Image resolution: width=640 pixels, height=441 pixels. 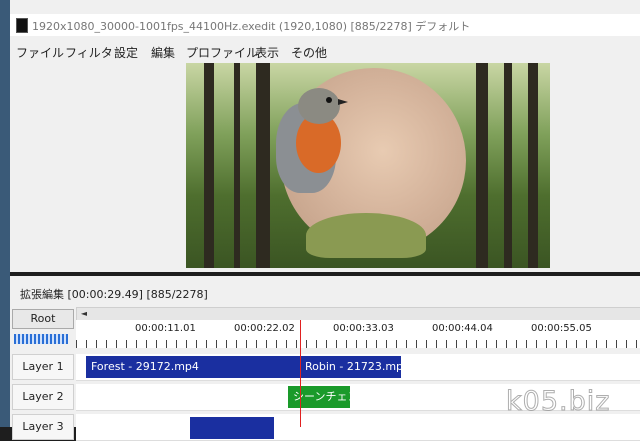 I want to click on menu-filter: フィルタ, so click(x=89, y=52).